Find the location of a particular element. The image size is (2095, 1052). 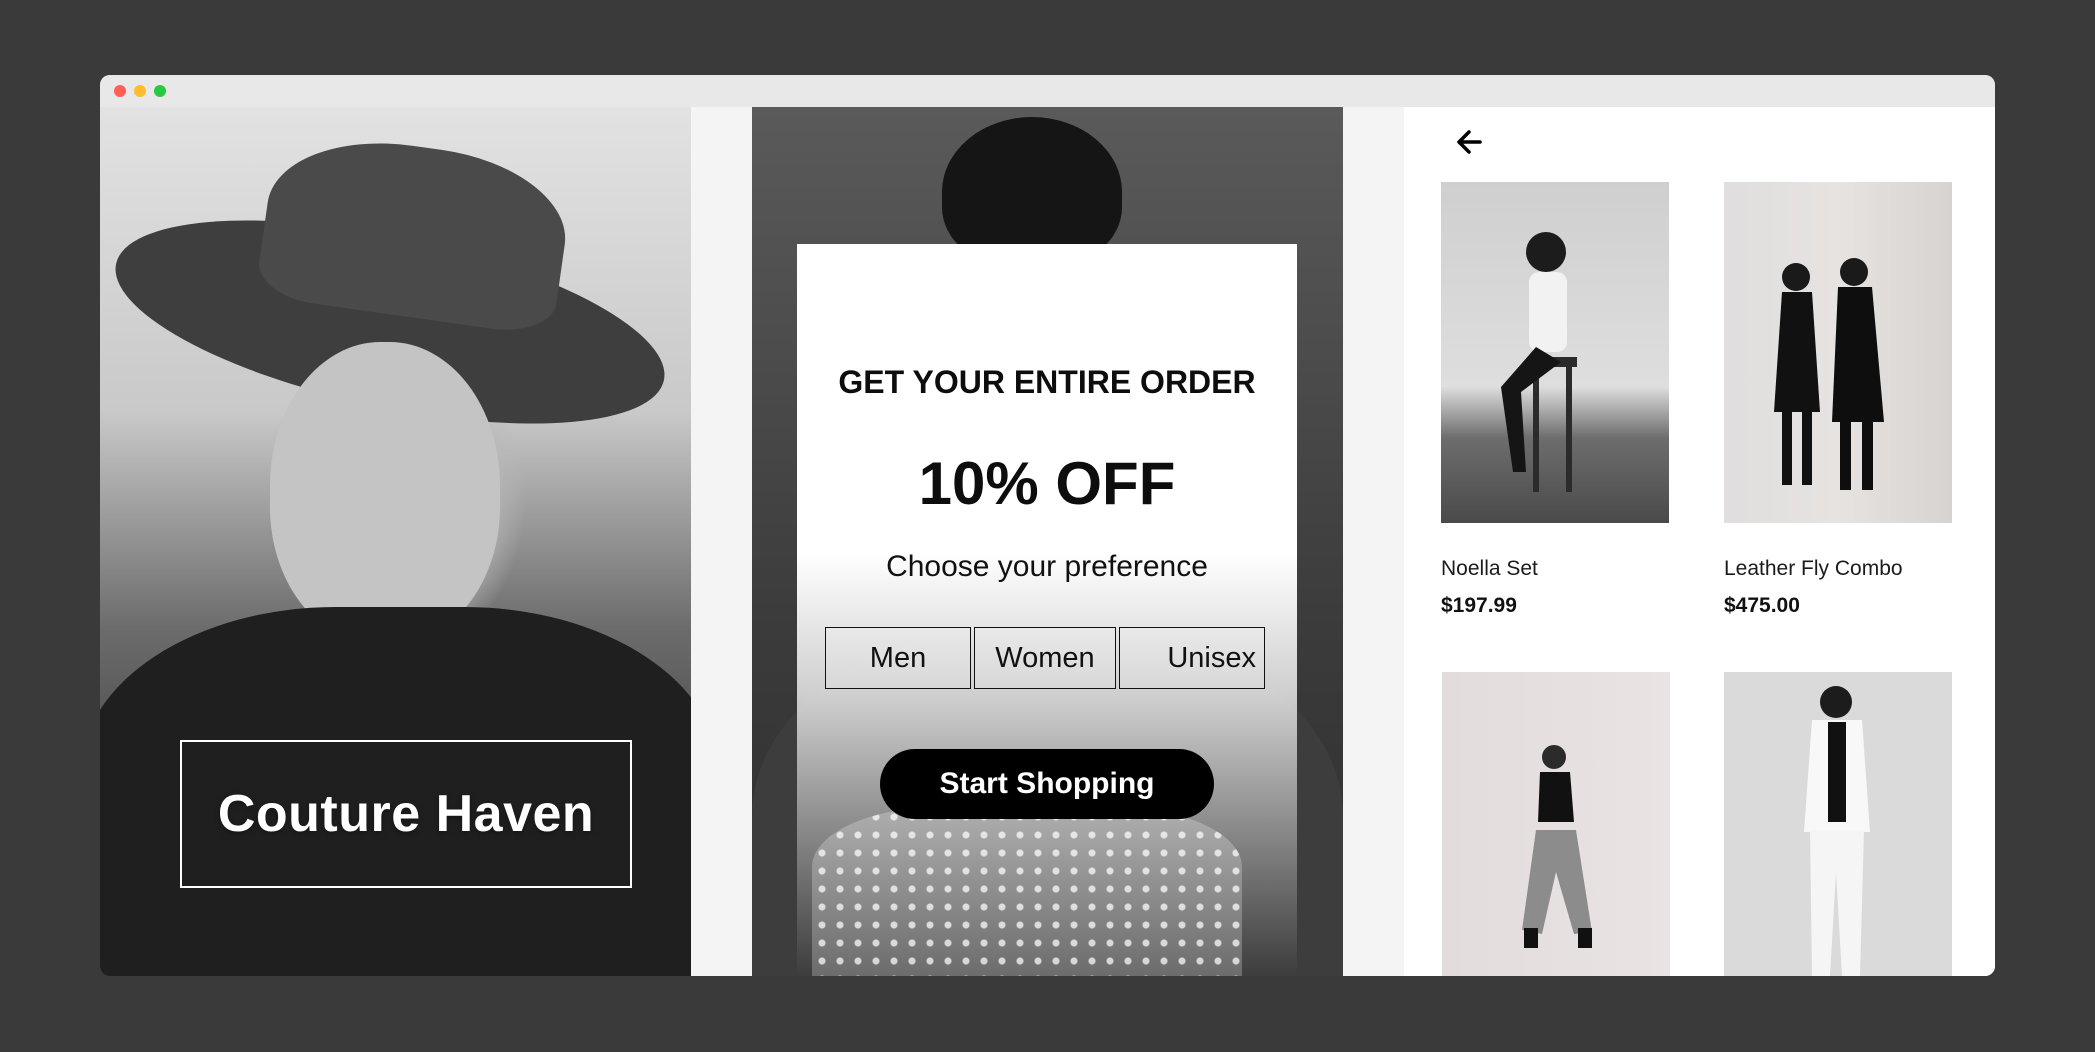

maximize-window-button is located at coordinates (160, 91).